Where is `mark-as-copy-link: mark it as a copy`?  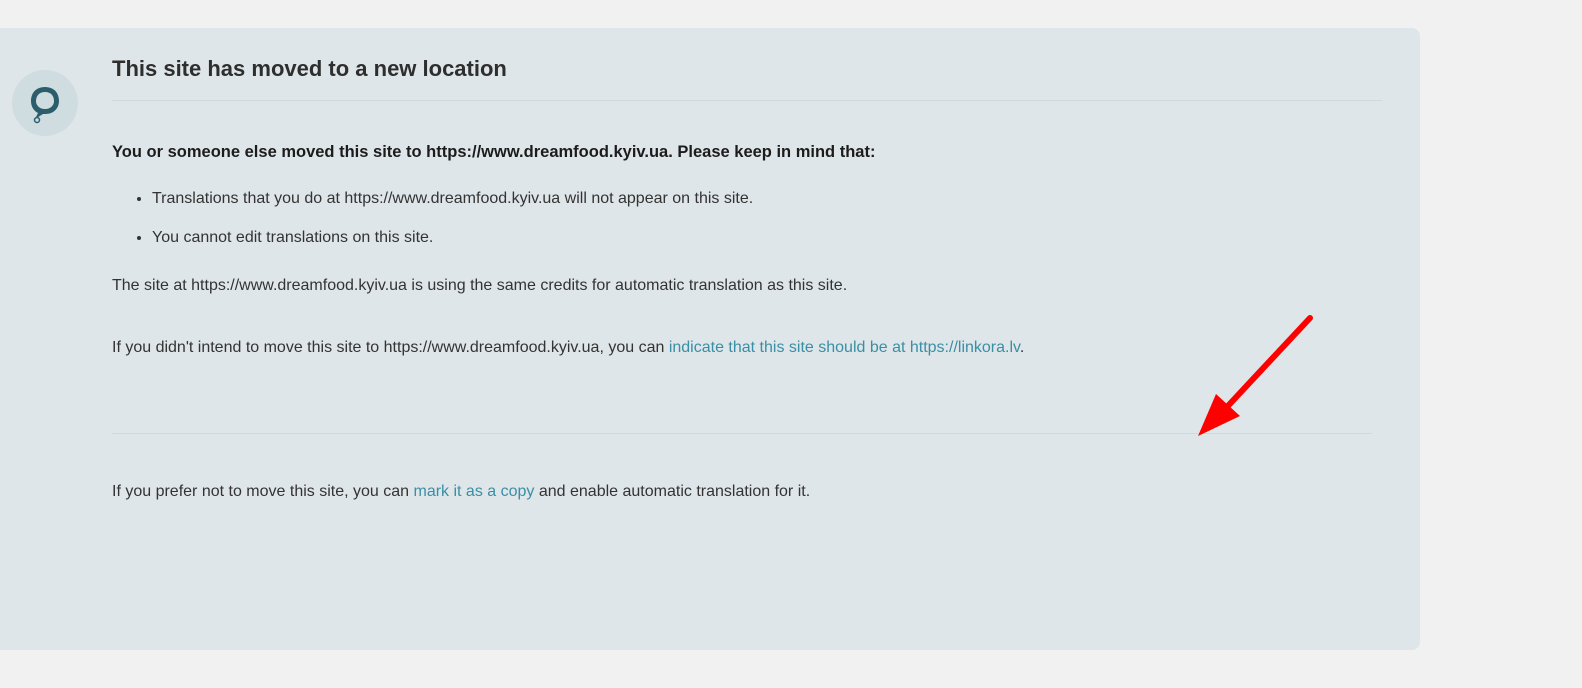 mark-as-copy-link: mark it as a copy is located at coordinates (473, 491).